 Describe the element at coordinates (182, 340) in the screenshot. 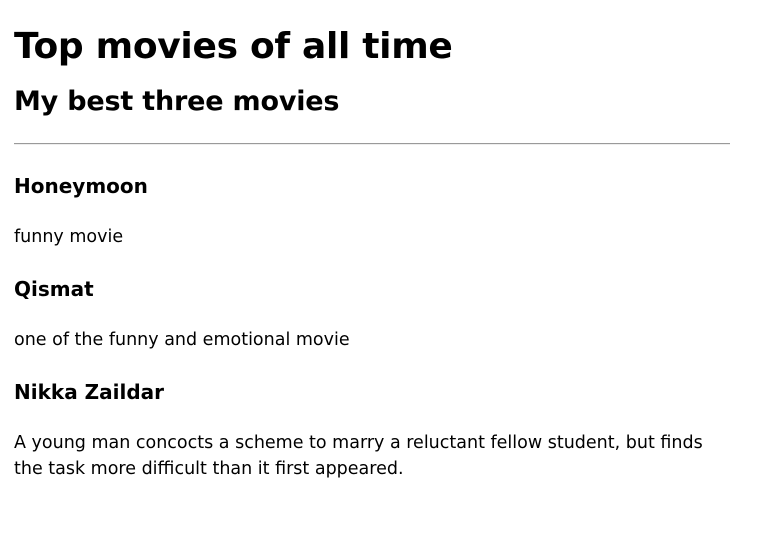

I see `movie-description: one of the funny and emotional movie` at that location.